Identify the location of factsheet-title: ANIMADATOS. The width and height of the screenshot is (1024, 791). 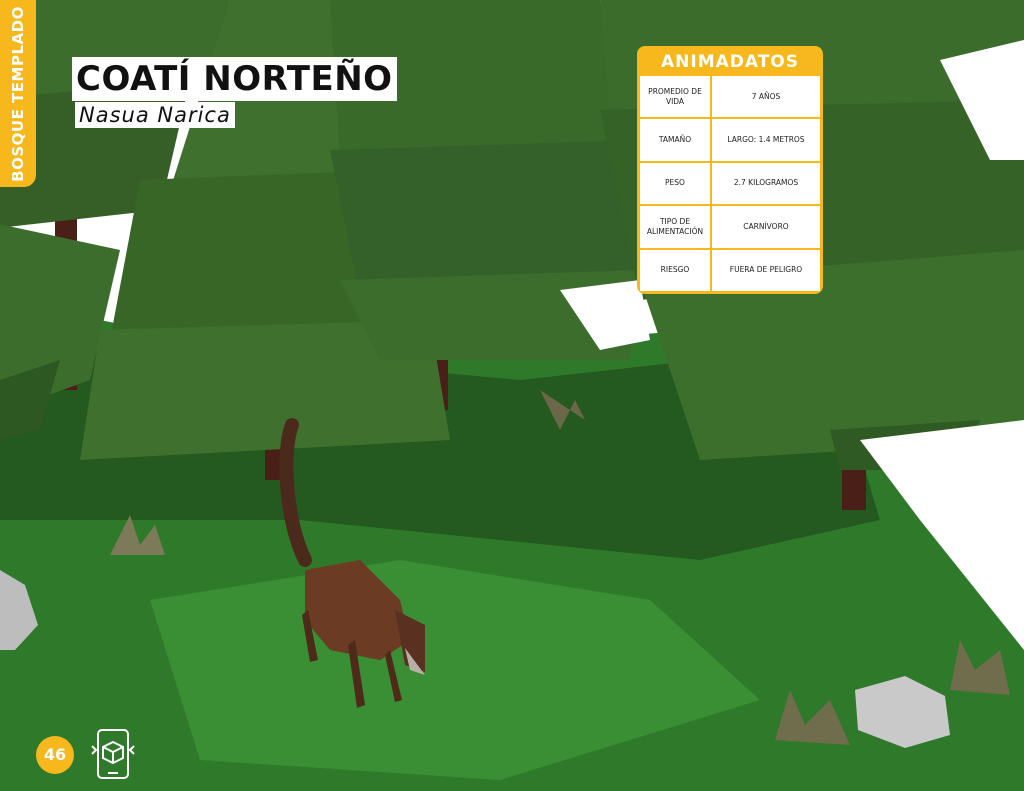
(730, 62).